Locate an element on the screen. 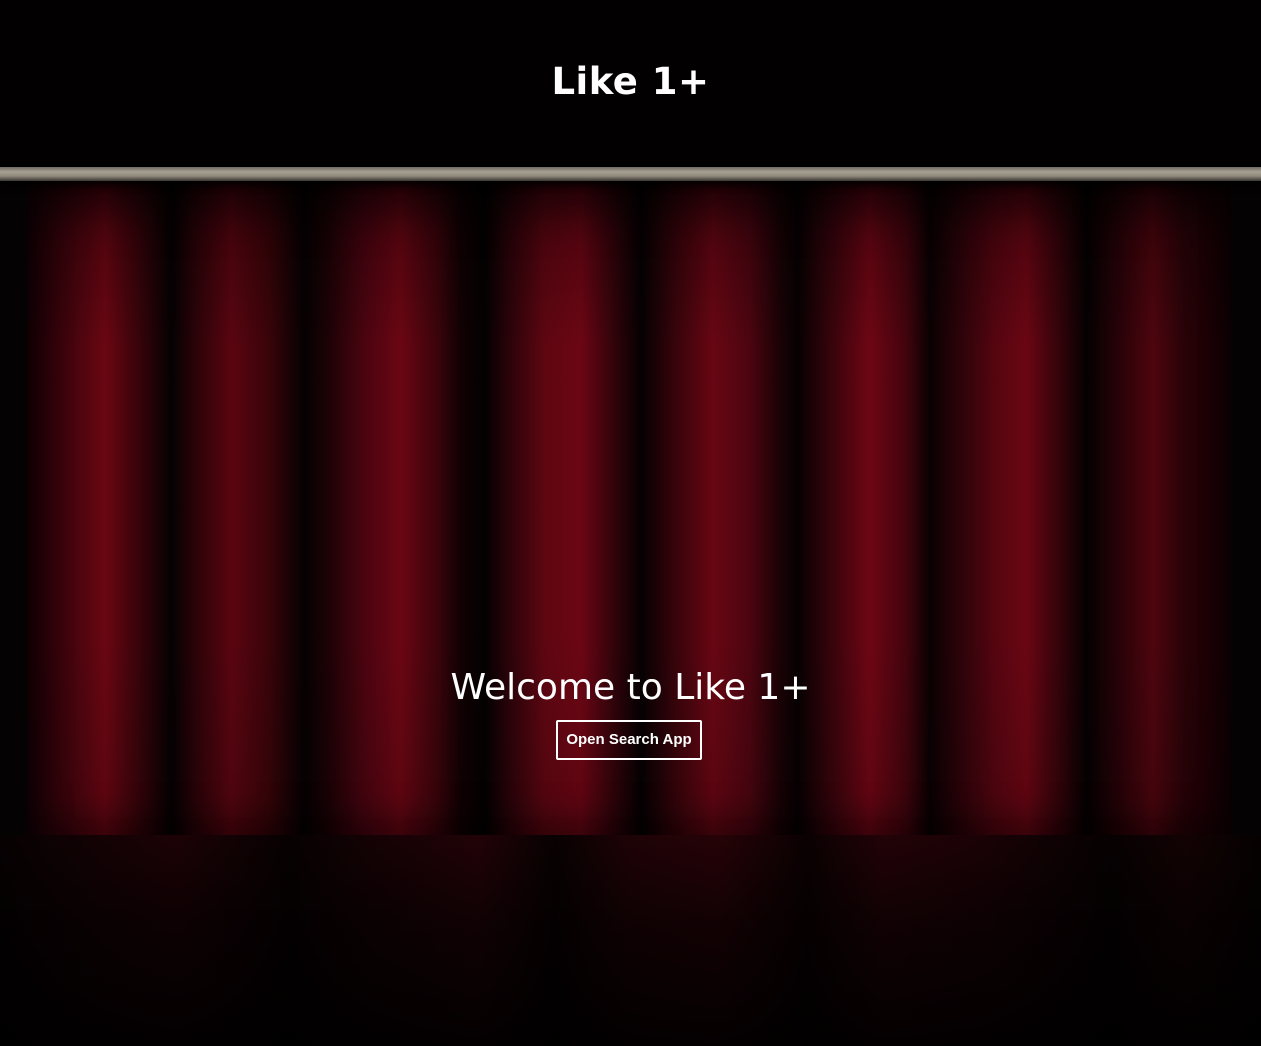 This screenshot has width=1261, height=1046. open-search-app-button: Open Search App is located at coordinates (629, 740).